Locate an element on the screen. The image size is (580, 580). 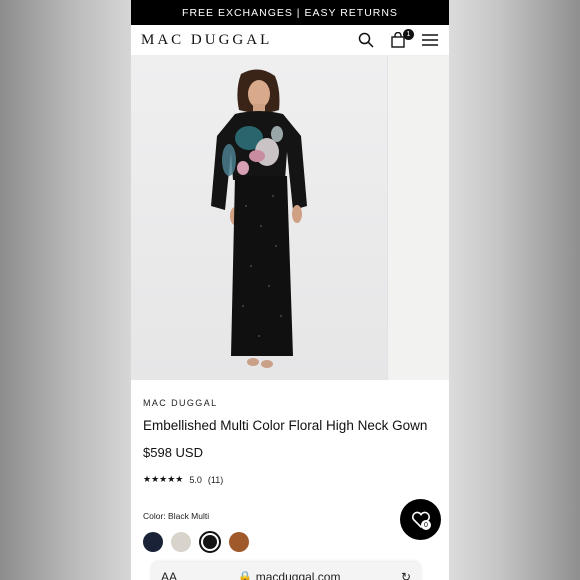
url-display: 🔒 macduggal.com is located at coordinates (288, 575).